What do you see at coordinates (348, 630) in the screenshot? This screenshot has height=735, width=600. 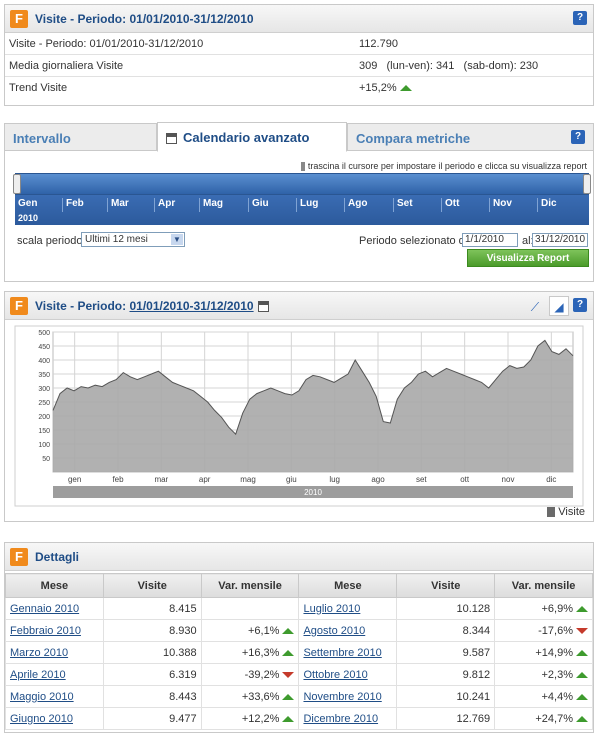 I see `month-link: Agosto 2010` at bounding box center [348, 630].